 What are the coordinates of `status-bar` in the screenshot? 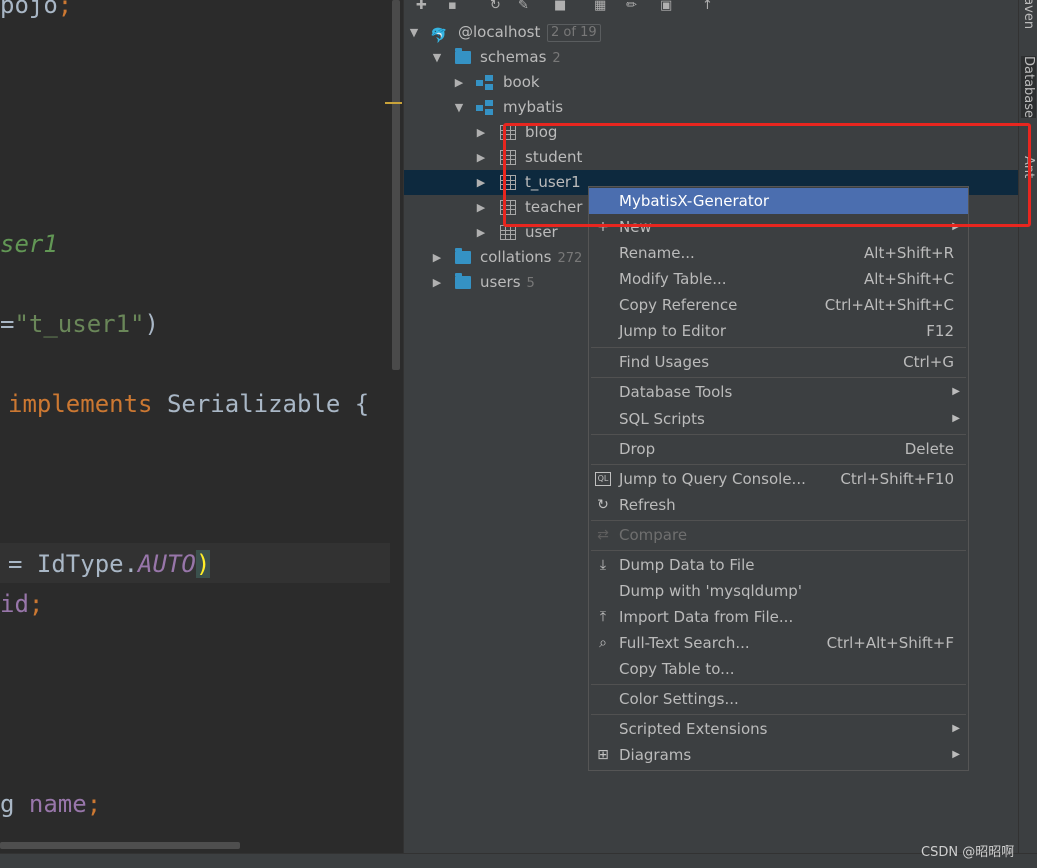 It's located at (518, 860).